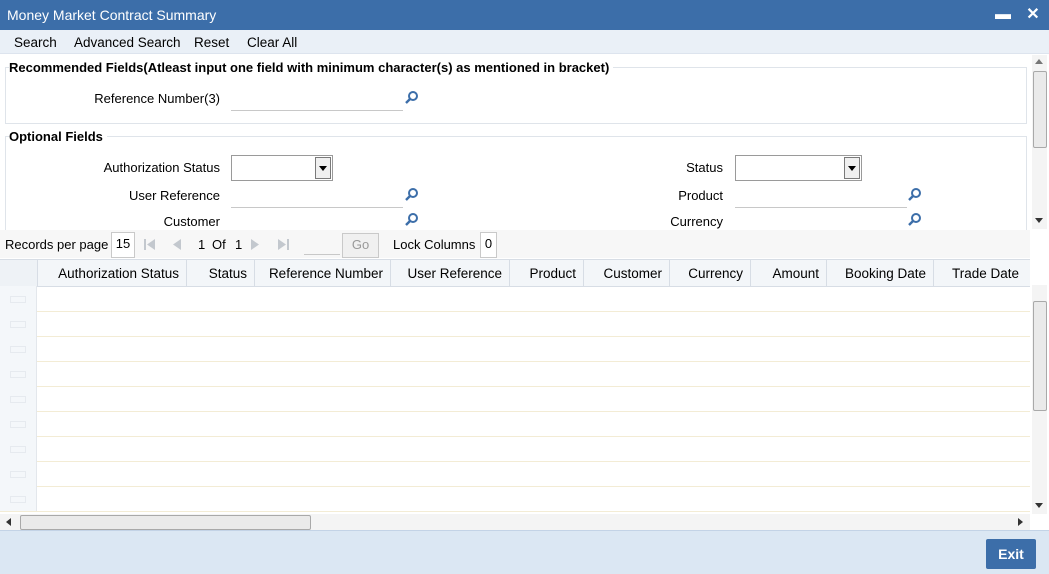  Describe the element at coordinates (524, 552) in the screenshot. I see `footer-bar: Exit` at that location.